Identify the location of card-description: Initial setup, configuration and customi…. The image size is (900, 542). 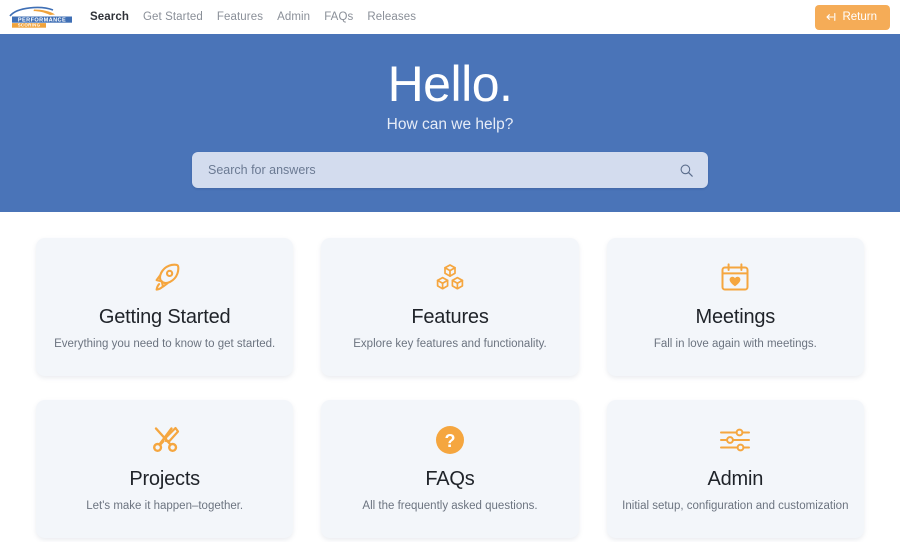
(735, 506).